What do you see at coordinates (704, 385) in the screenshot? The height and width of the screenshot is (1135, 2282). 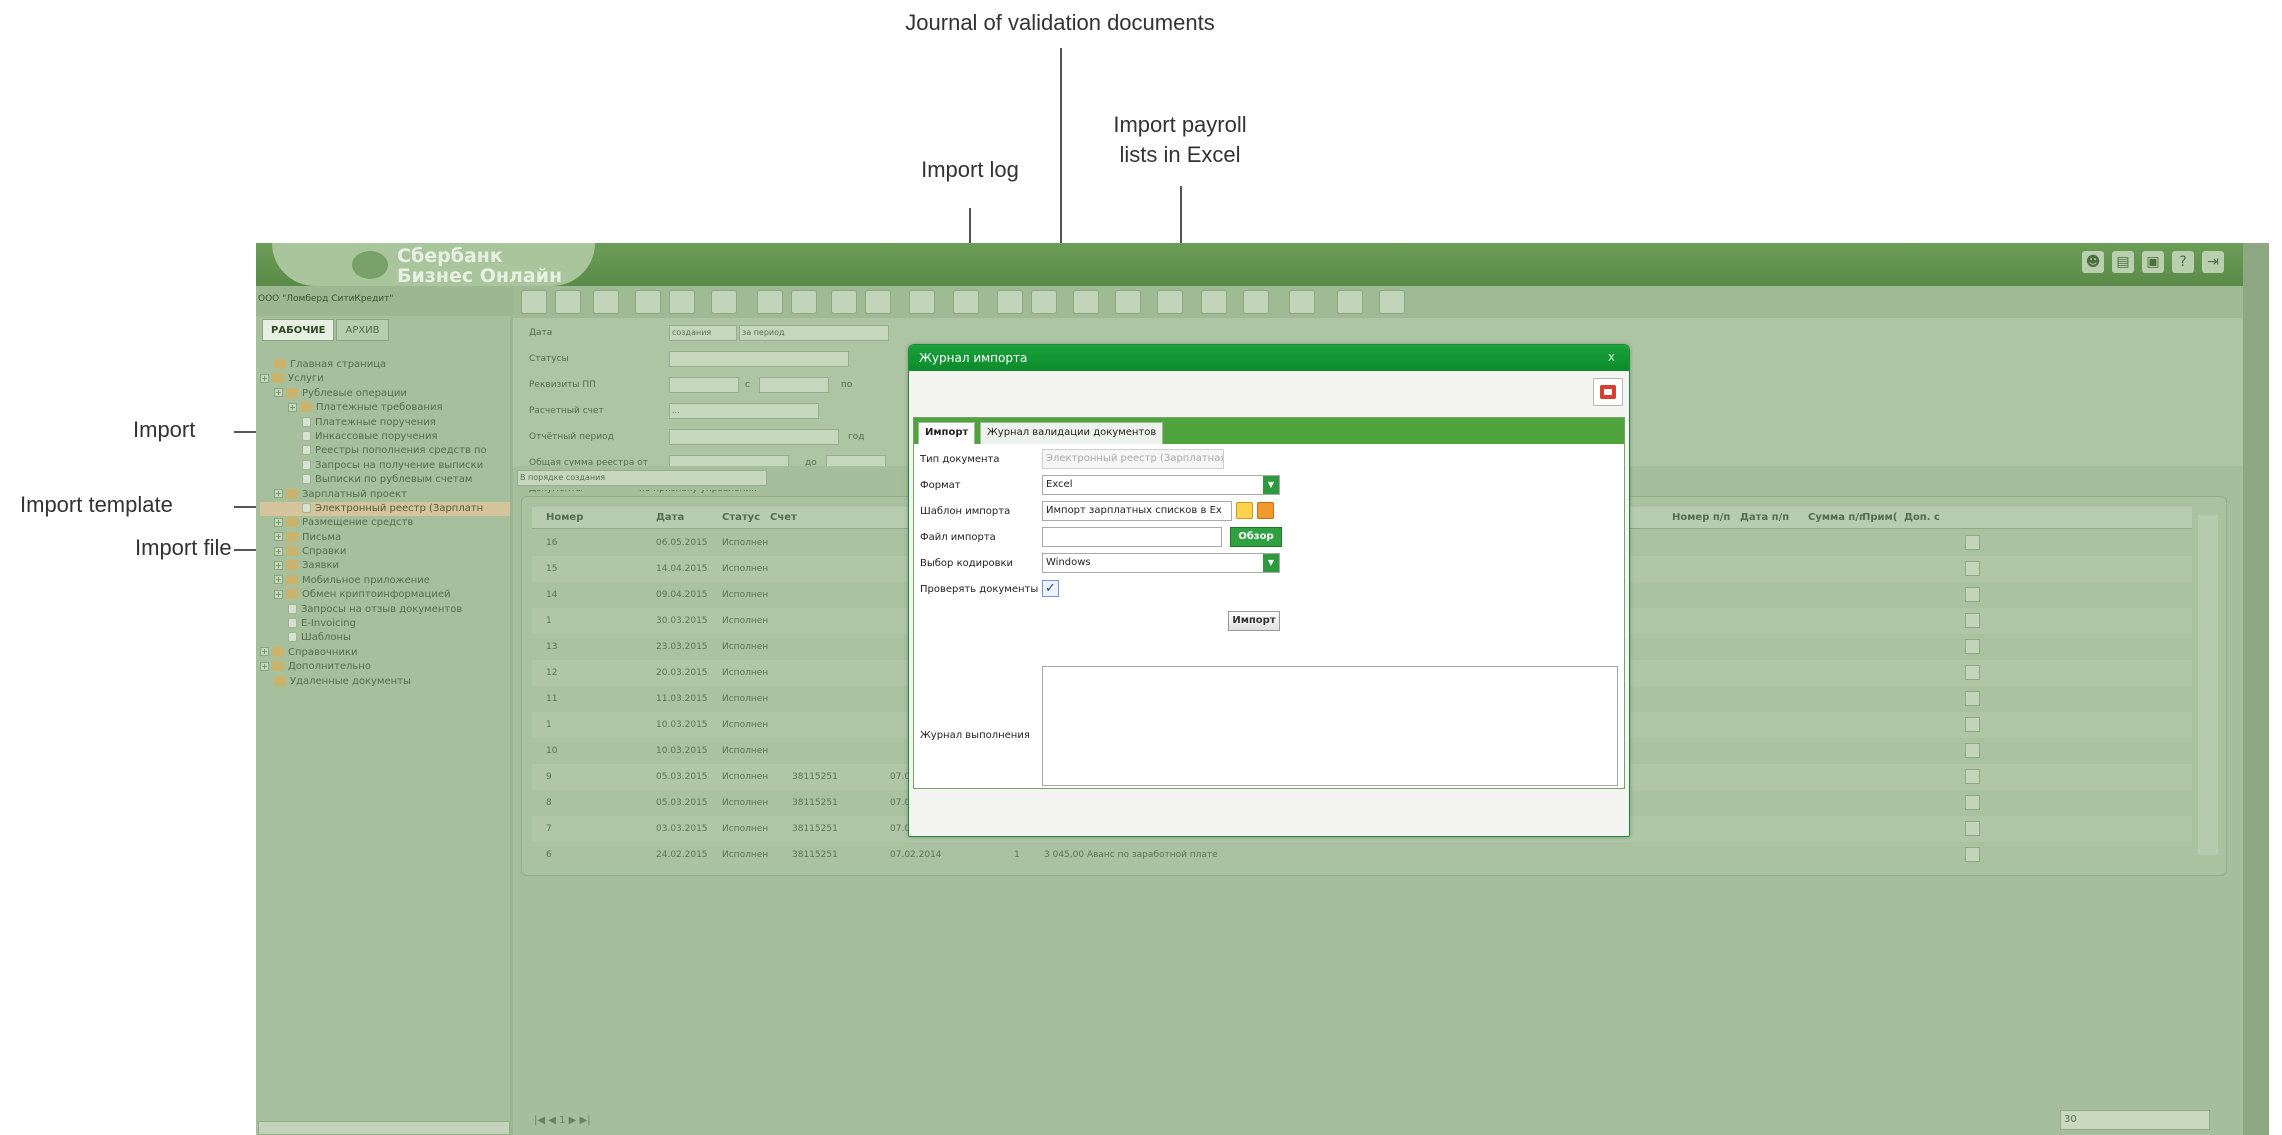 I see `filter-requisites-input` at bounding box center [704, 385].